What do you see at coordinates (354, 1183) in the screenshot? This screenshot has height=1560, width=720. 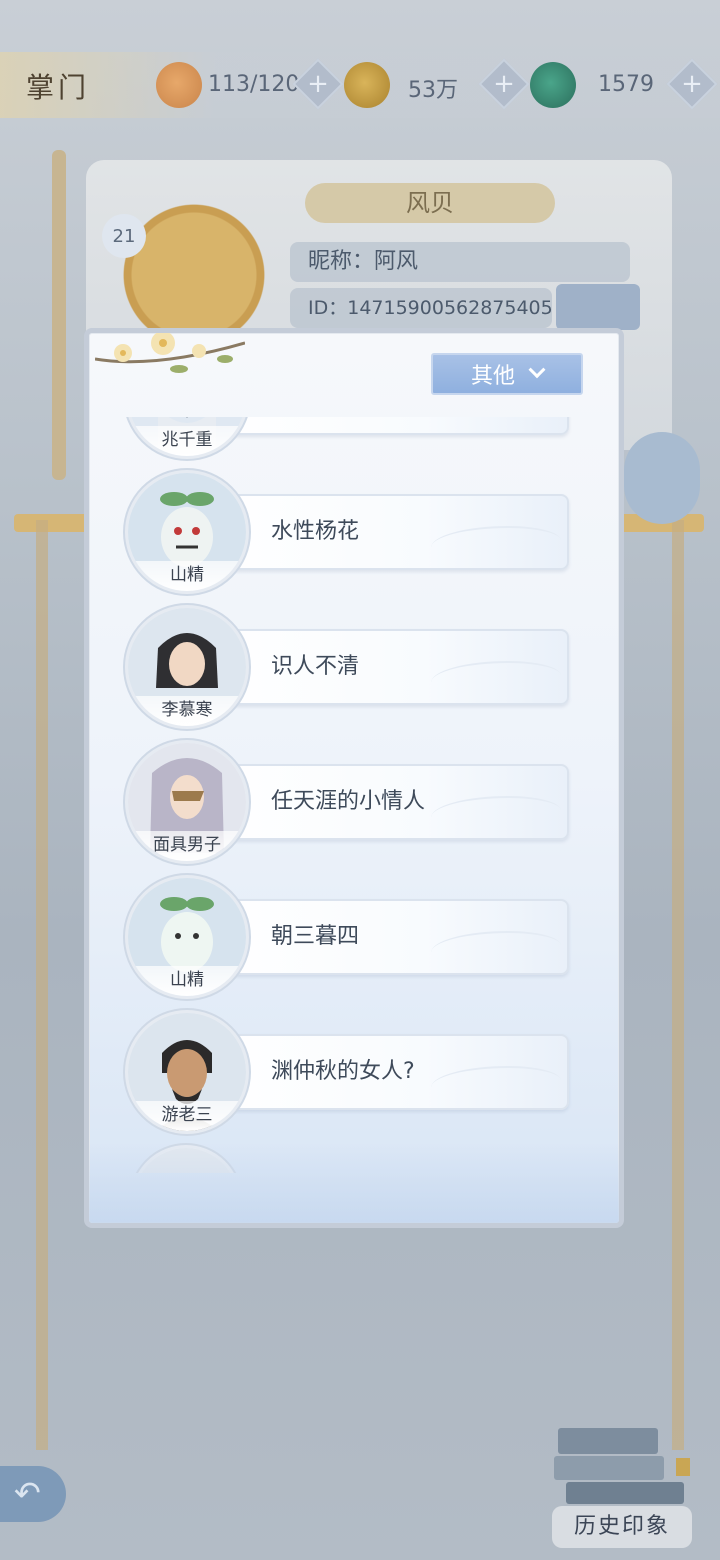 I see `modal-cloud-decoration` at bounding box center [354, 1183].